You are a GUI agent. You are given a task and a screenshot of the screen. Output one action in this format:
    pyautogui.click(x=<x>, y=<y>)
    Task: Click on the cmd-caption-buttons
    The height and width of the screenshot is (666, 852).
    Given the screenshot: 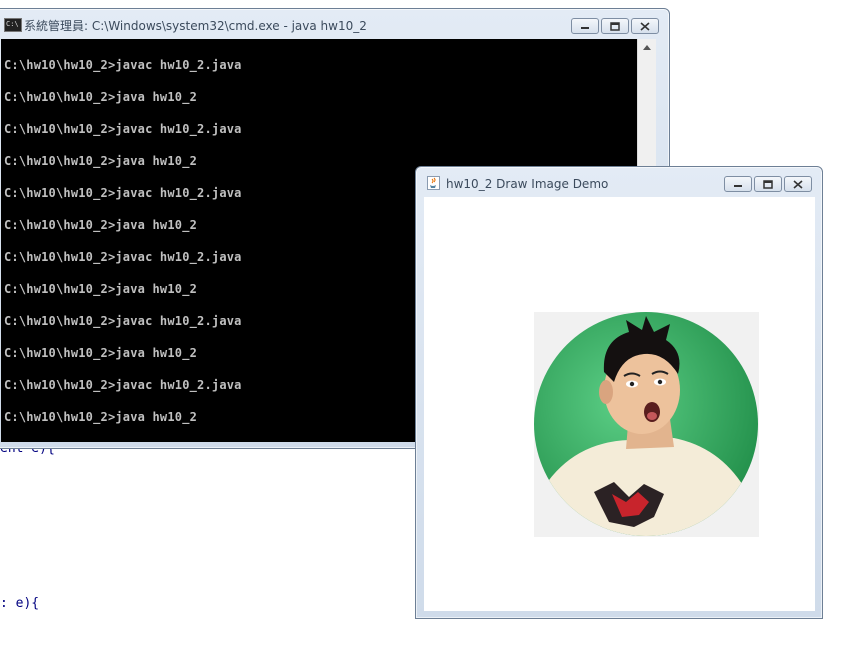 What is the action you would take?
    pyautogui.click(x=615, y=26)
    